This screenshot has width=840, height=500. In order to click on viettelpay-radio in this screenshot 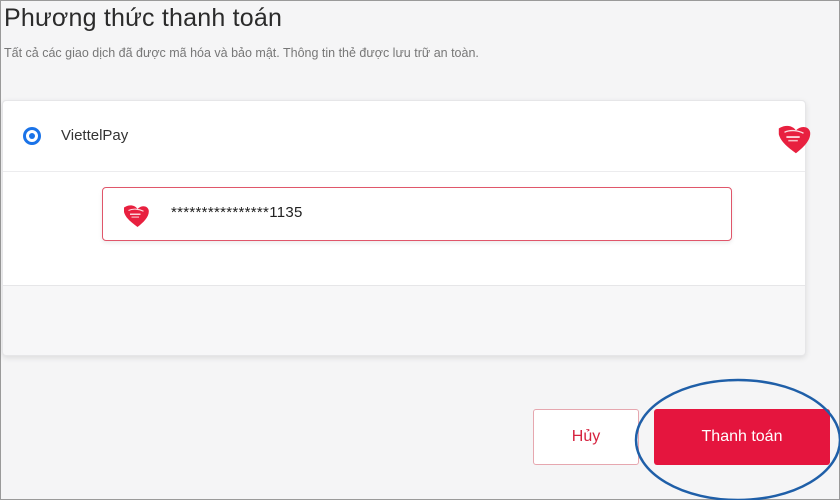, I will do `click(32, 136)`.